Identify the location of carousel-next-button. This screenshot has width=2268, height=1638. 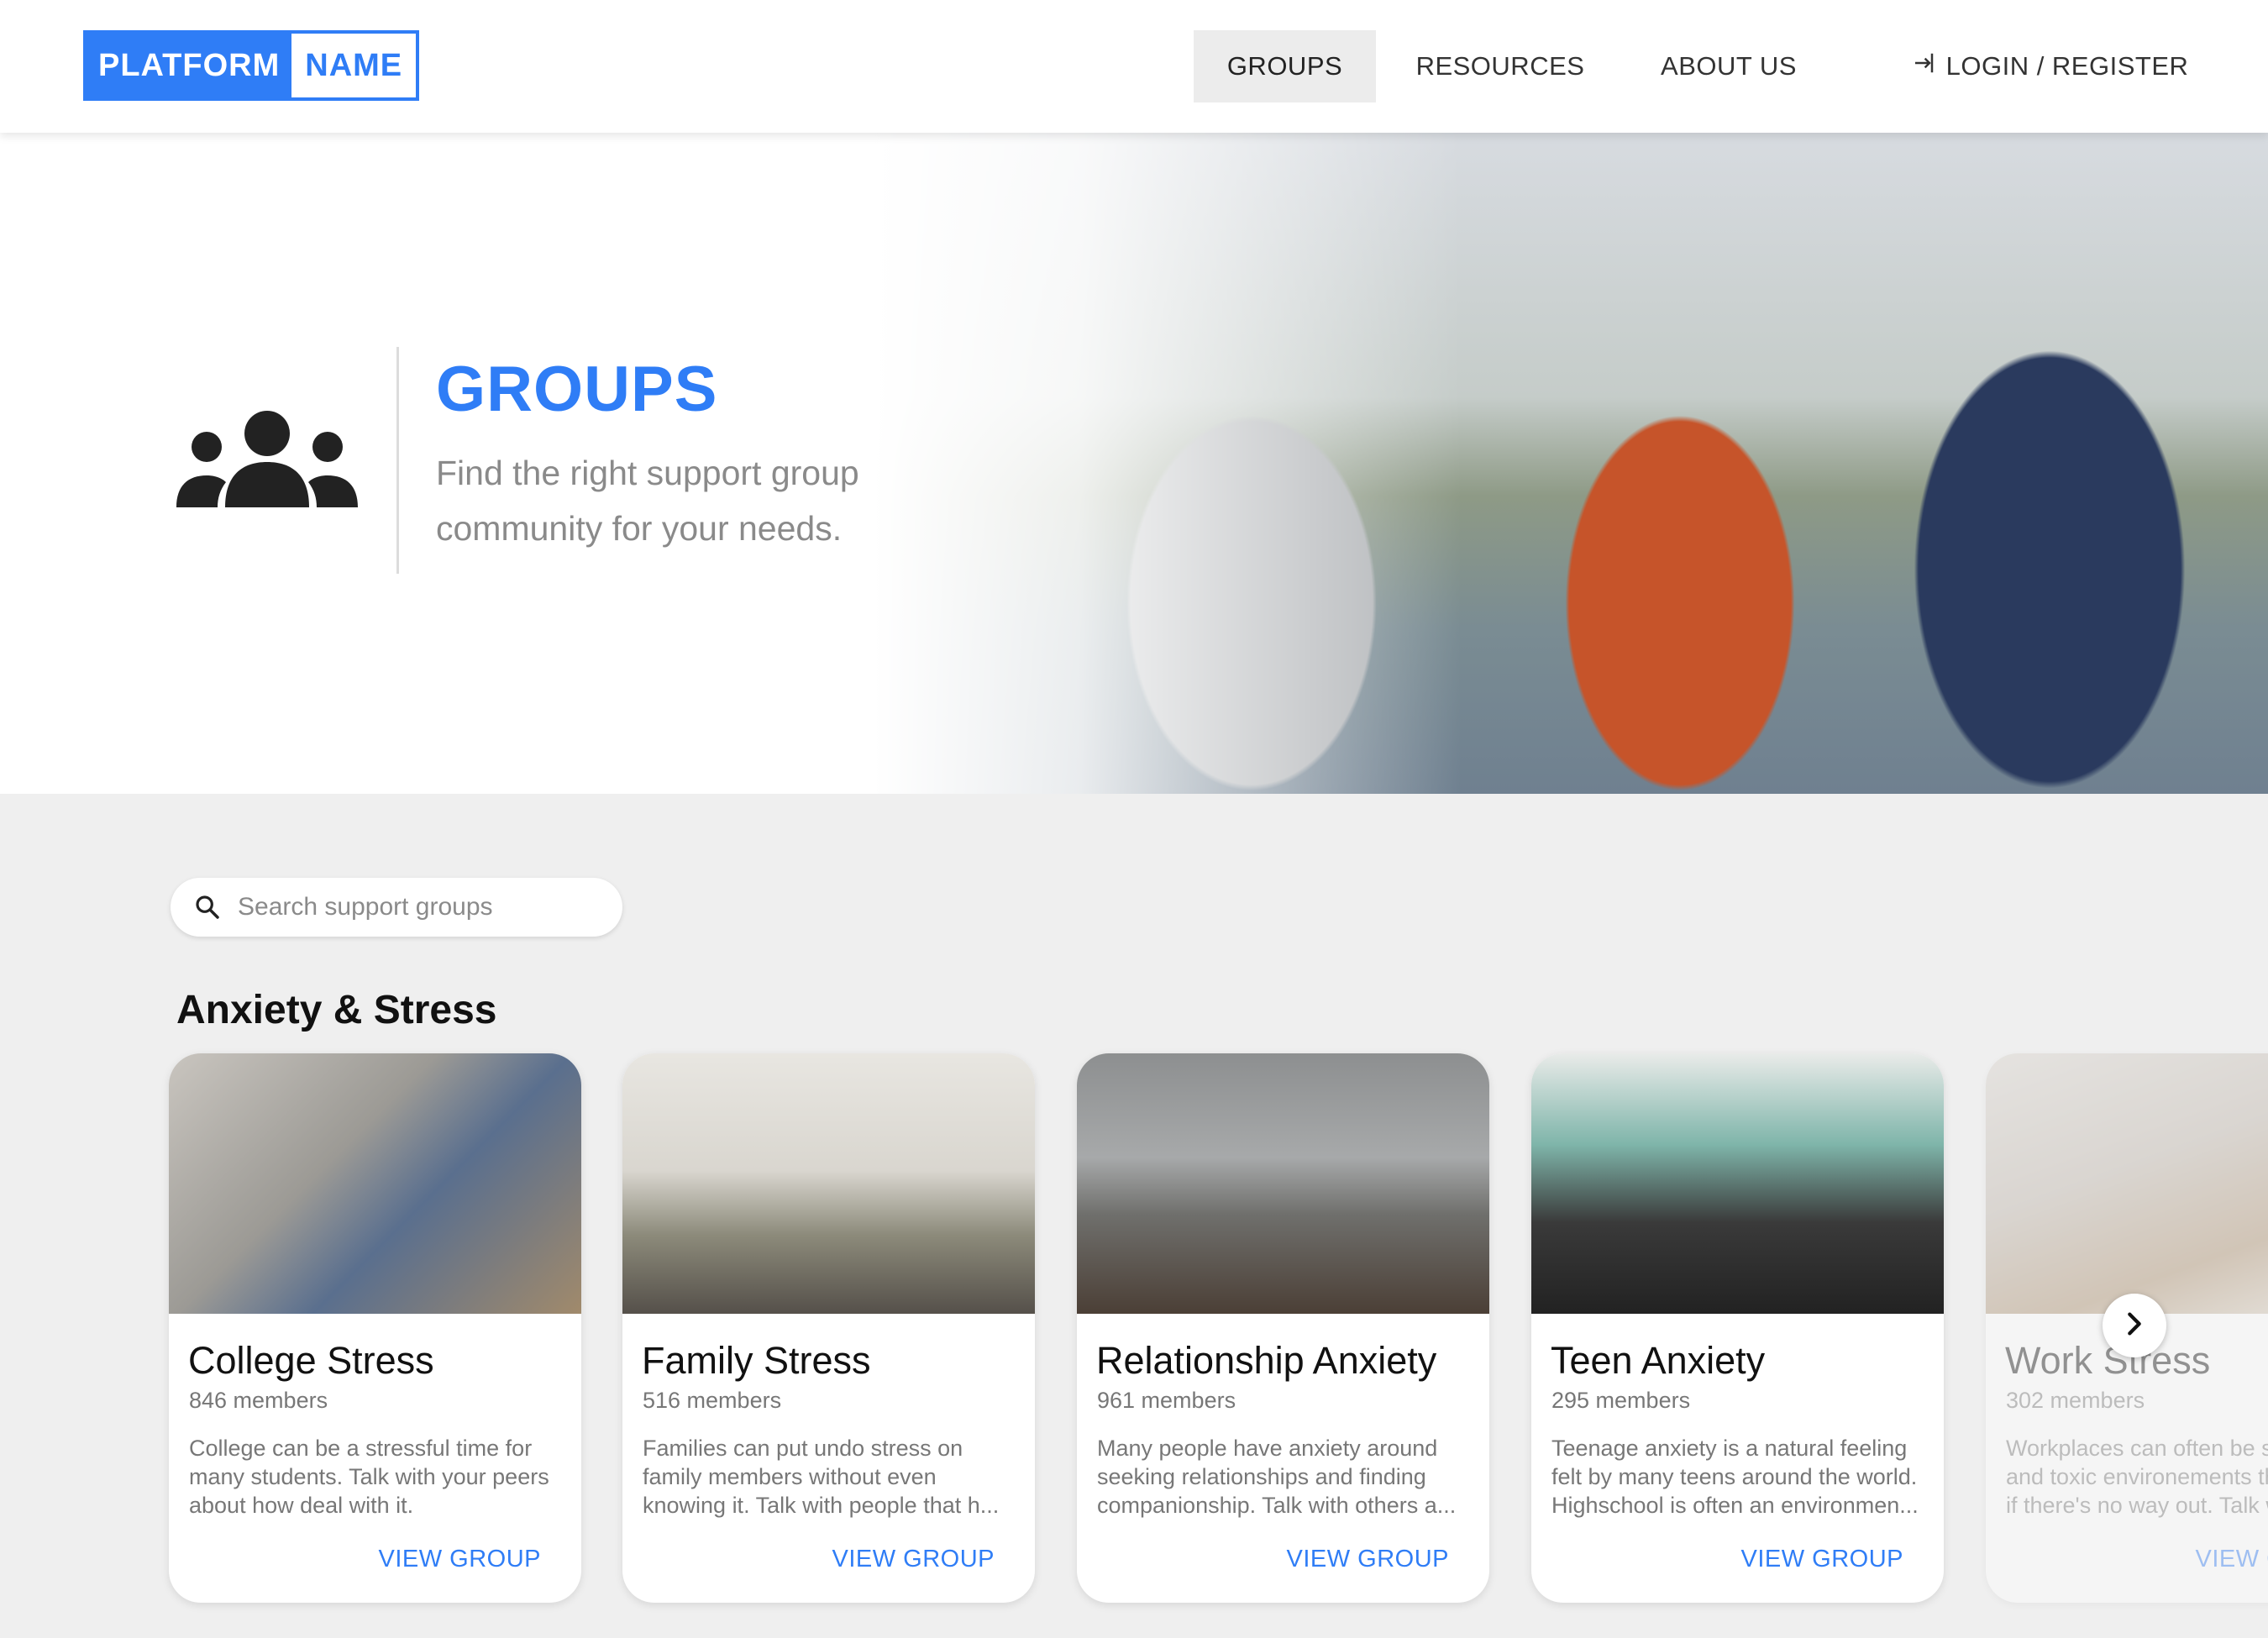
(2134, 1325).